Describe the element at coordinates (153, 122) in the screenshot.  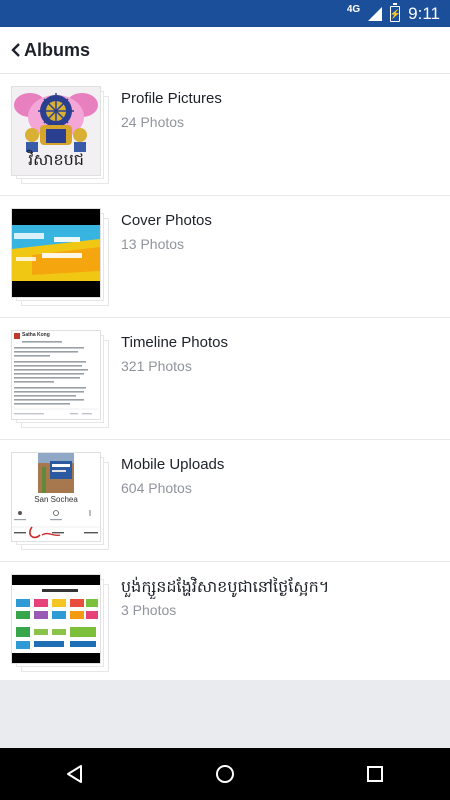
I see `album-photo-count: 24 Photos` at that location.